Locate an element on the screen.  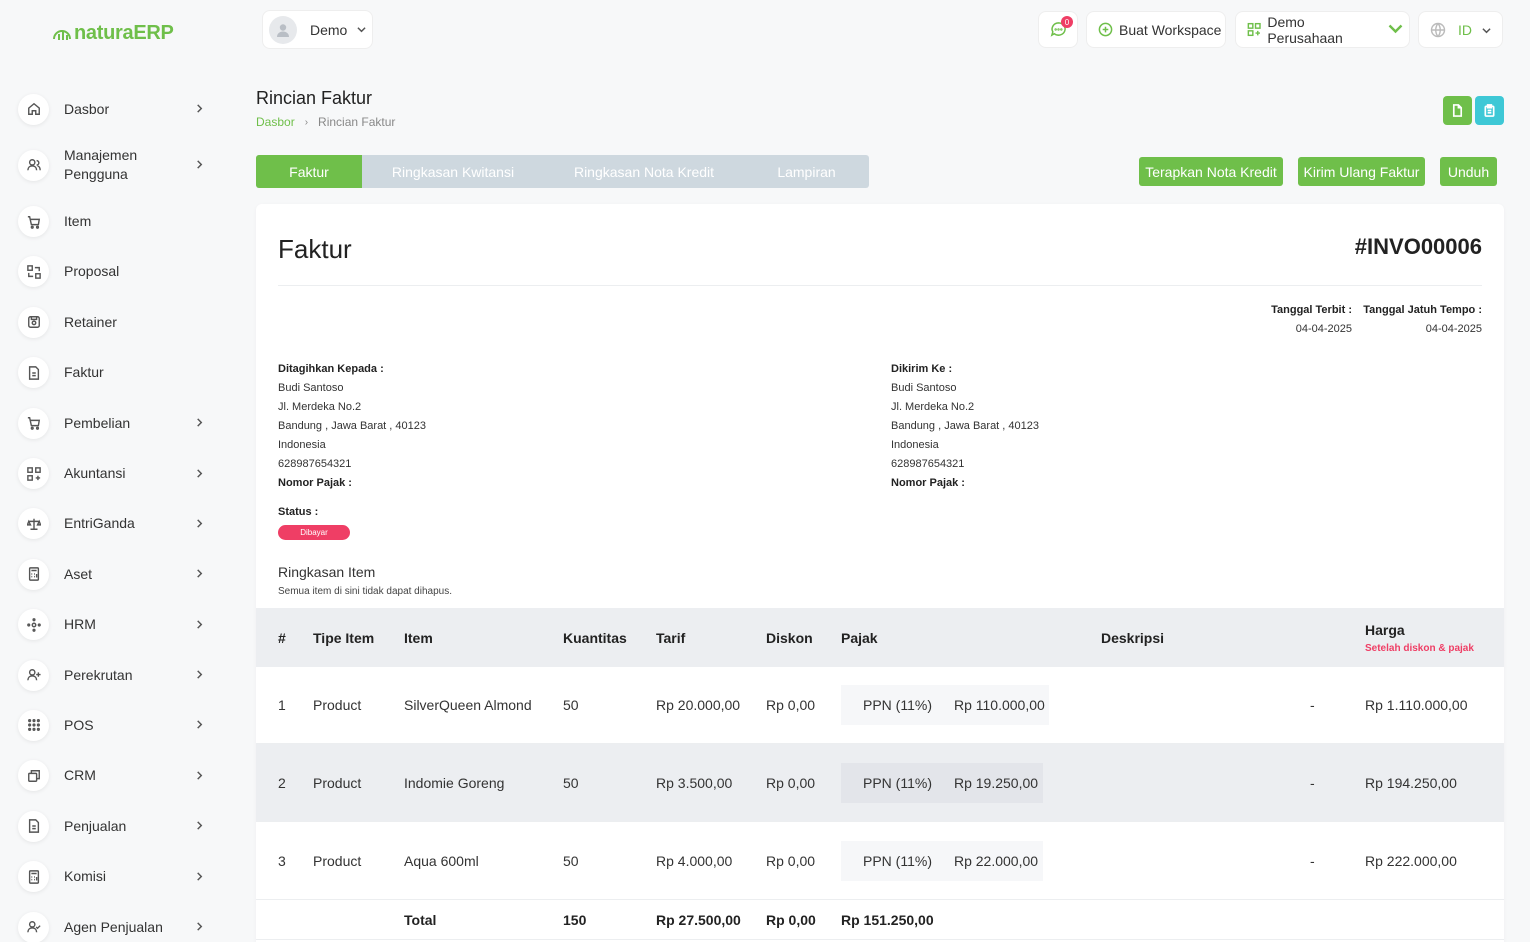
sidebar-item-pembelian: Pembelian is located at coordinates (118, 423).